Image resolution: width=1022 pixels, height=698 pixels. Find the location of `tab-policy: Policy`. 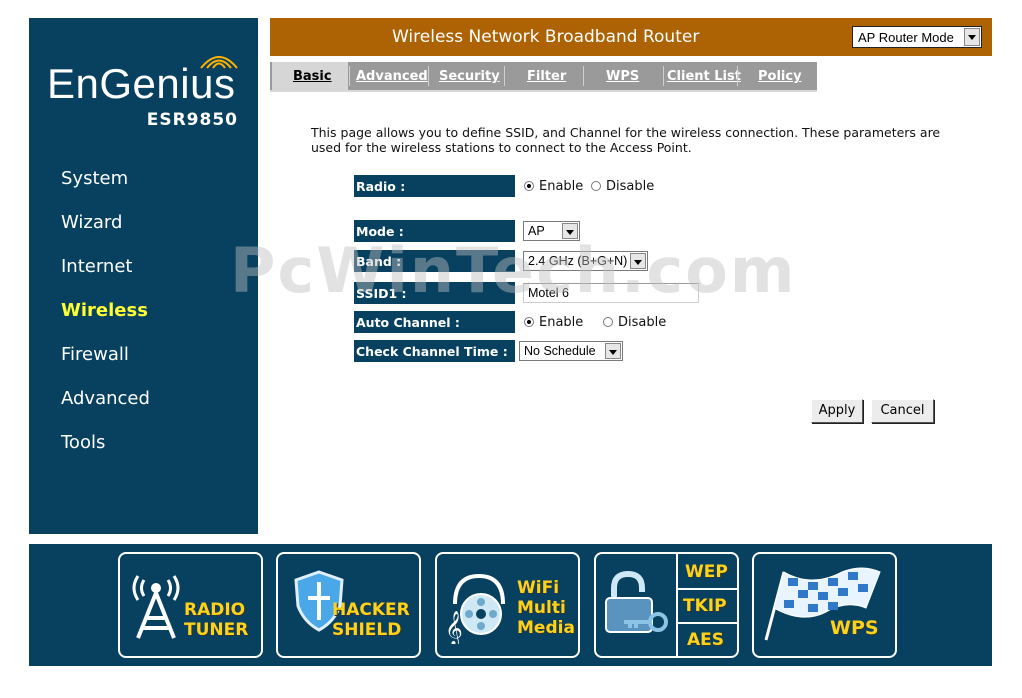

tab-policy: Policy is located at coordinates (780, 76).